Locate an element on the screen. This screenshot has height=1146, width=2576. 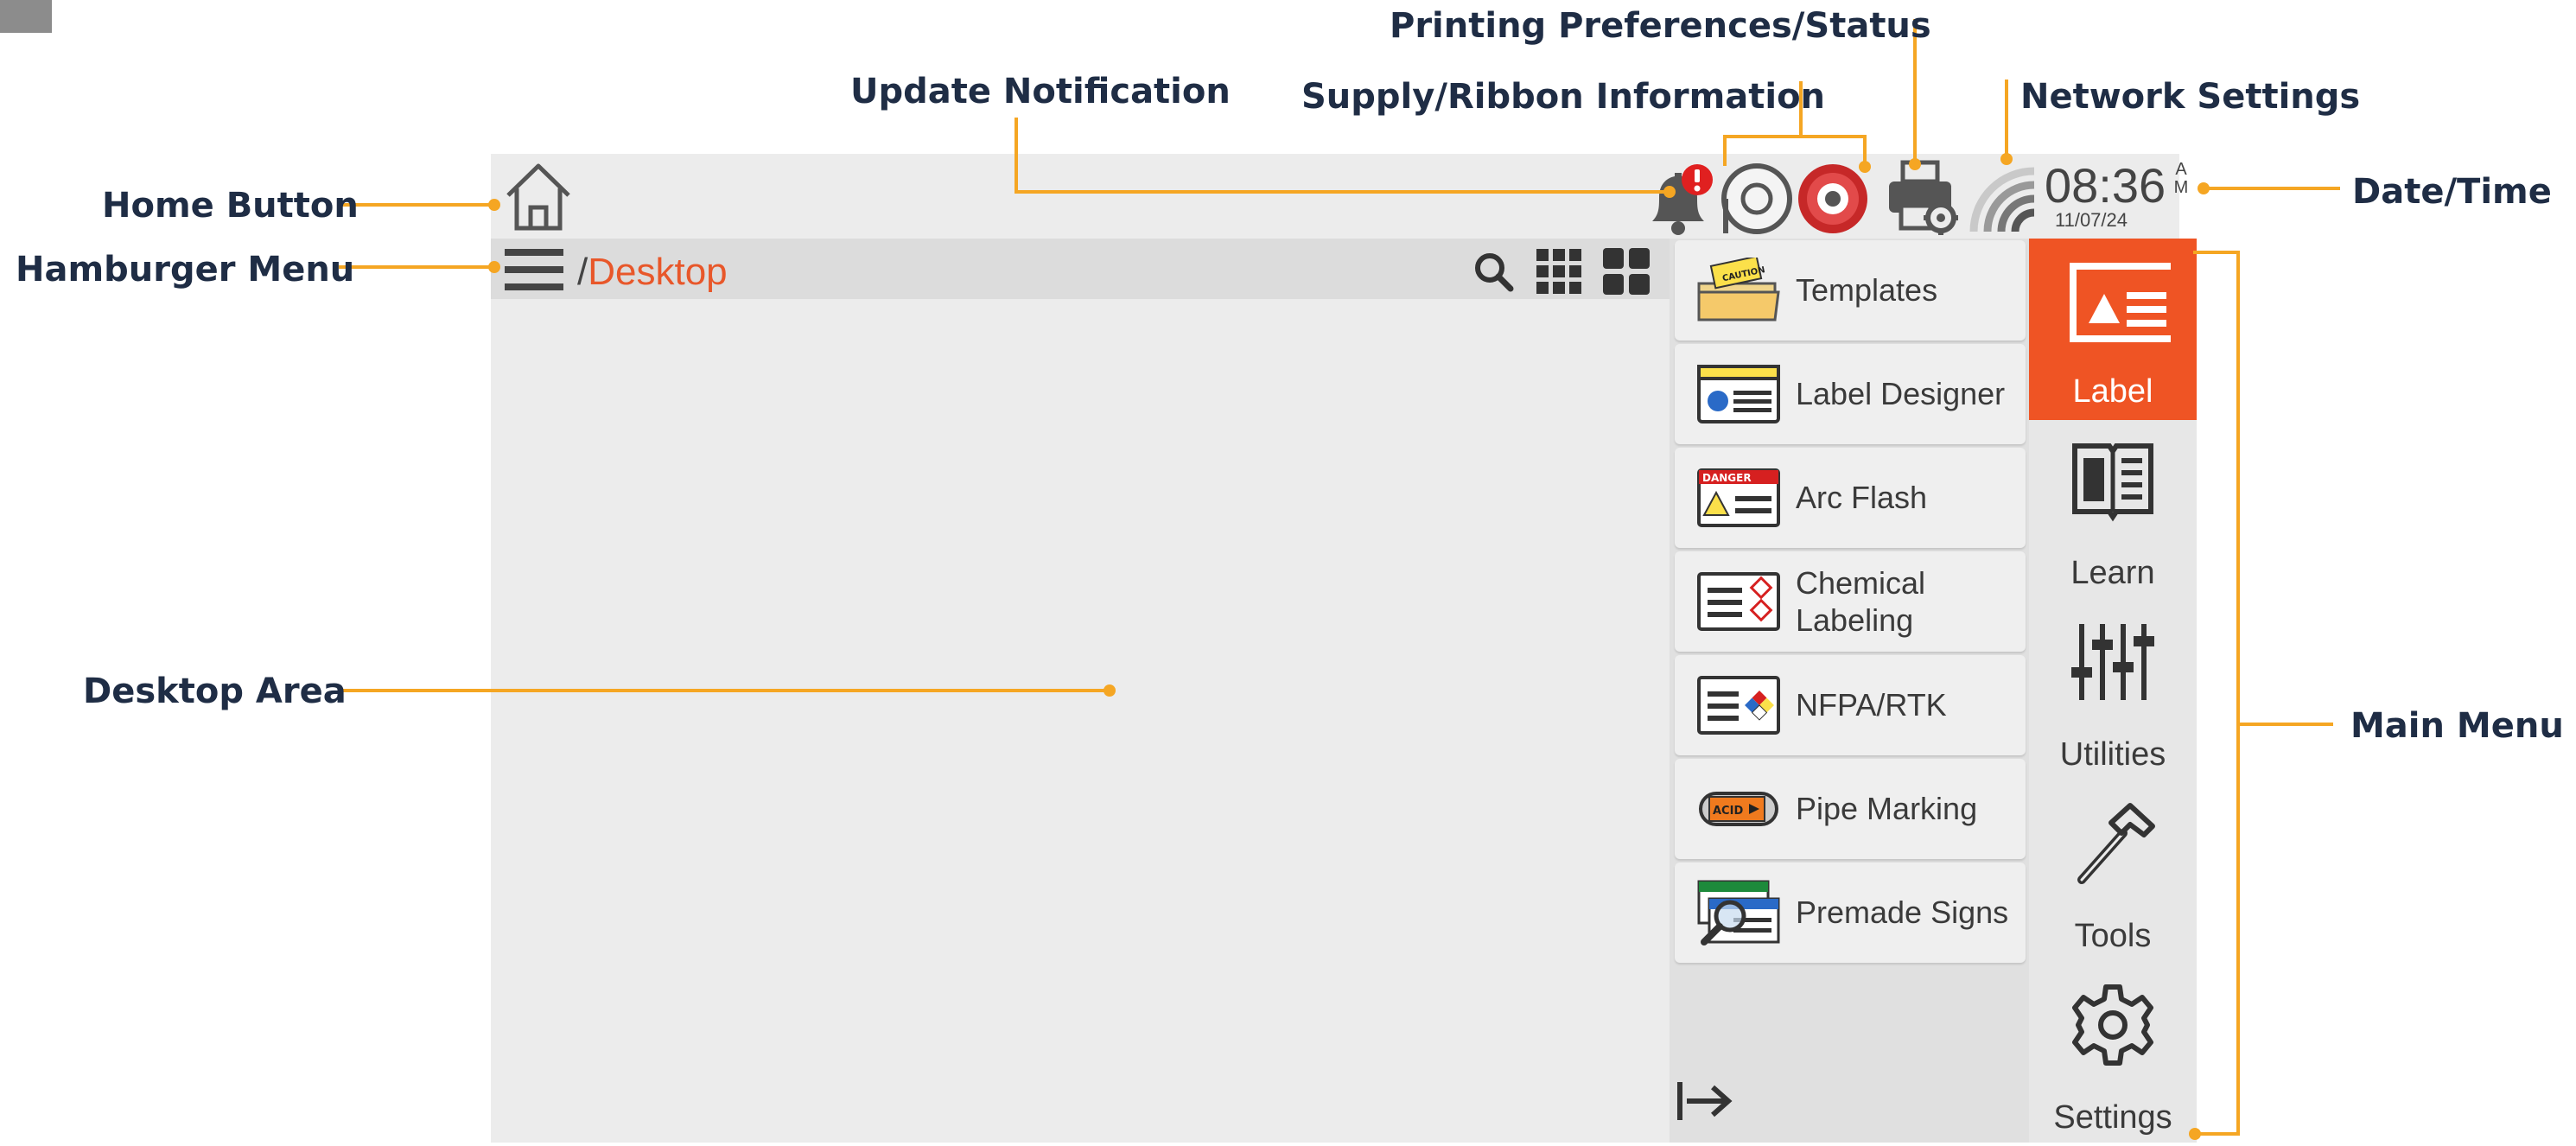
callout-hamburger-menu: Hamburger Menu is located at coordinates (186, 270).